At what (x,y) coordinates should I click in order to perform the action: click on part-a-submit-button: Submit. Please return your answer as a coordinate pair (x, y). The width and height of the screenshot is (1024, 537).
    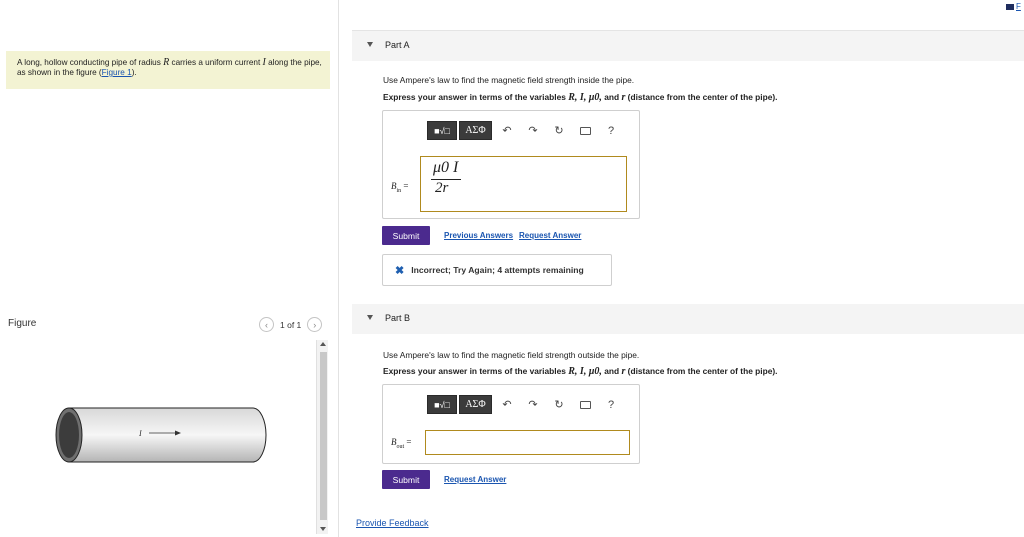
    Looking at the image, I should click on (406, 235).